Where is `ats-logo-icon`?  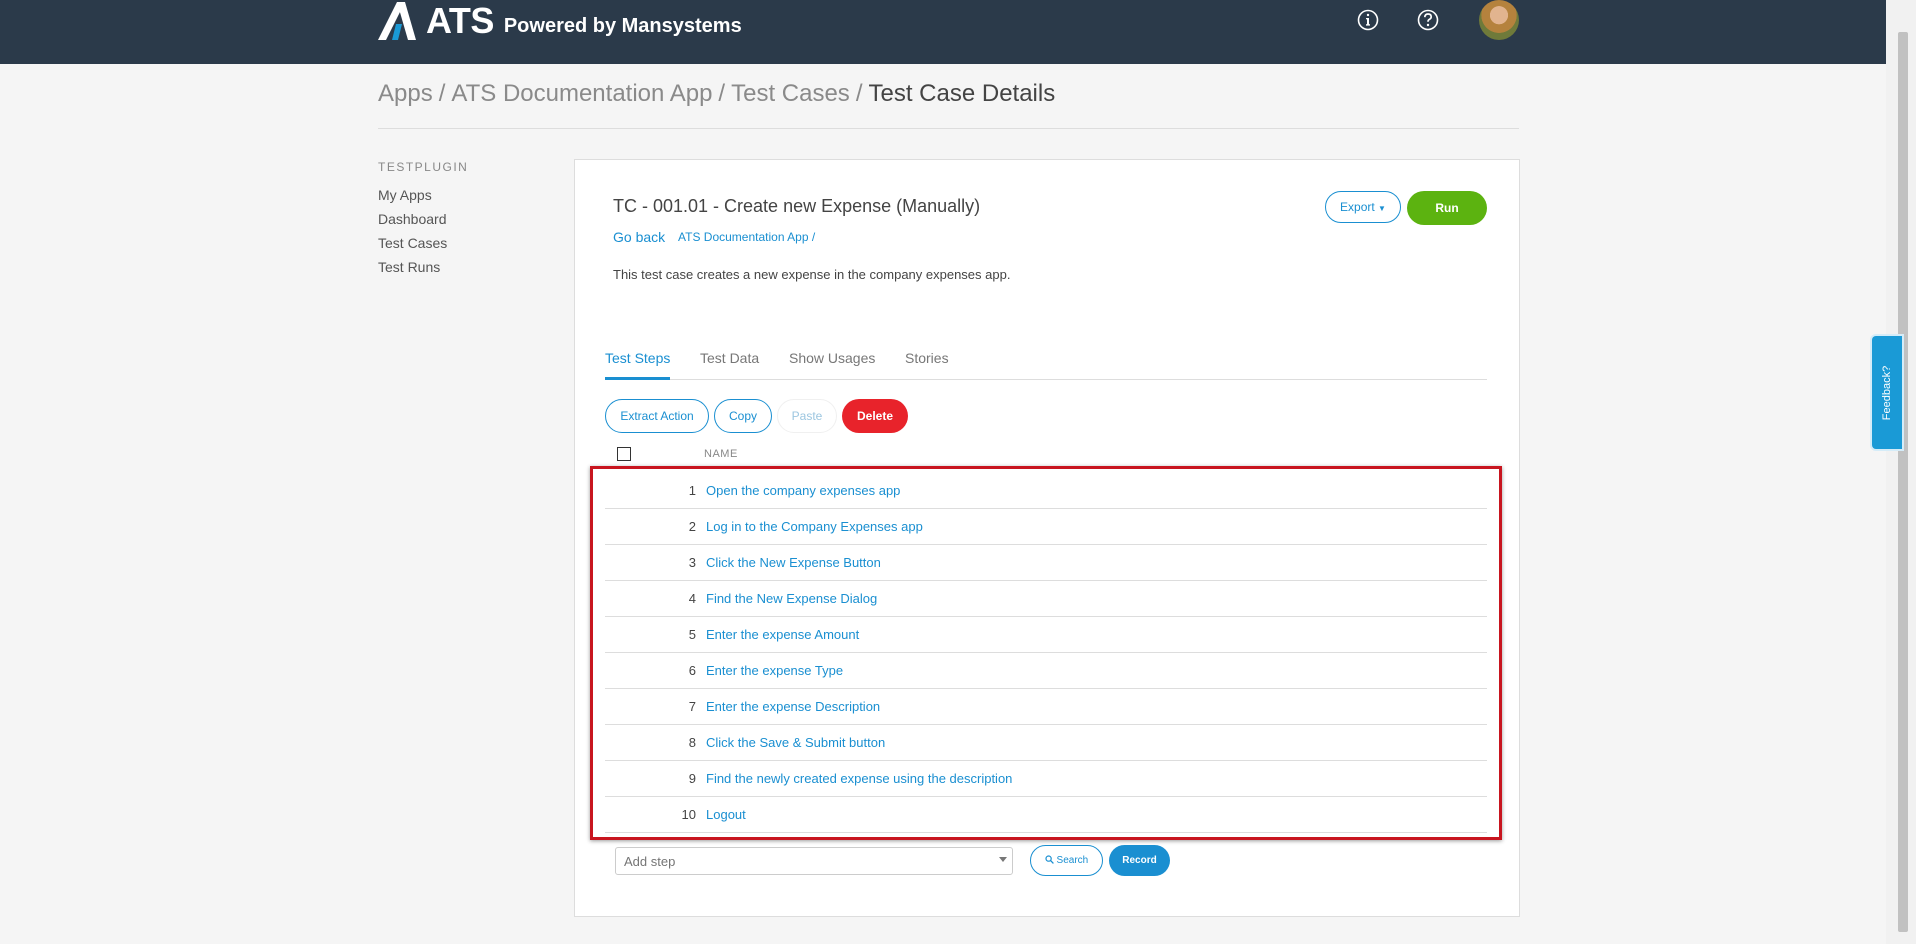 ats-logo-icon is located at coordinates (397, 21).